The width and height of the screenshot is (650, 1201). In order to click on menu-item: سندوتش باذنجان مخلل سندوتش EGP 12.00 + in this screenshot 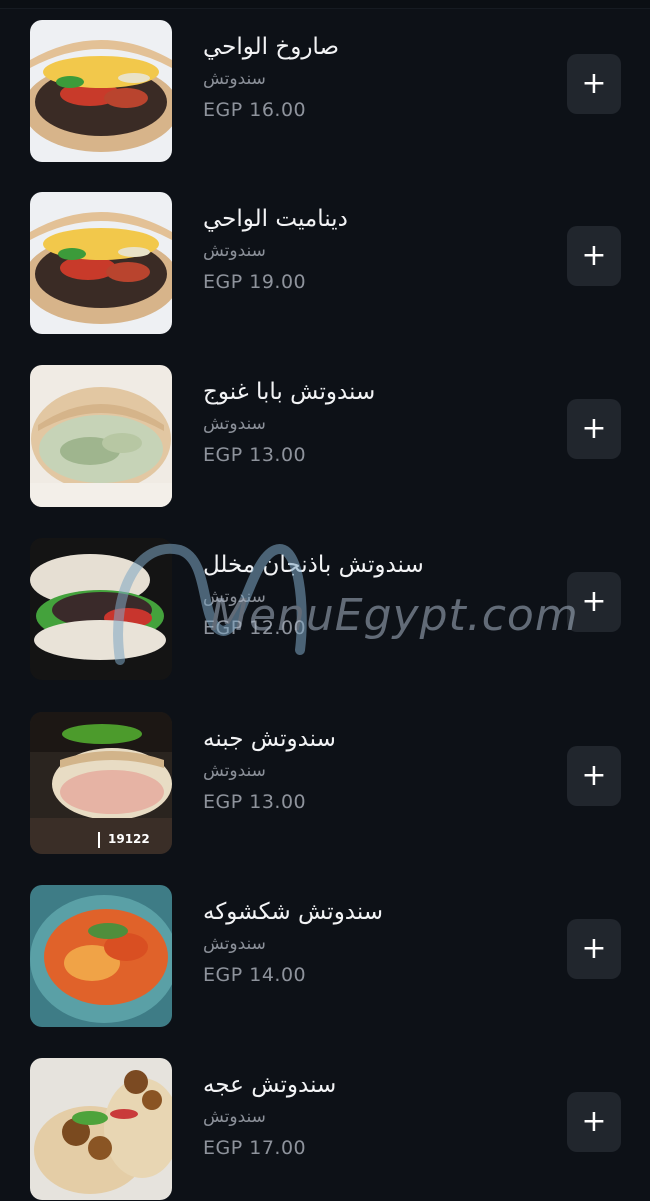, I will do `click(325, 618)`.